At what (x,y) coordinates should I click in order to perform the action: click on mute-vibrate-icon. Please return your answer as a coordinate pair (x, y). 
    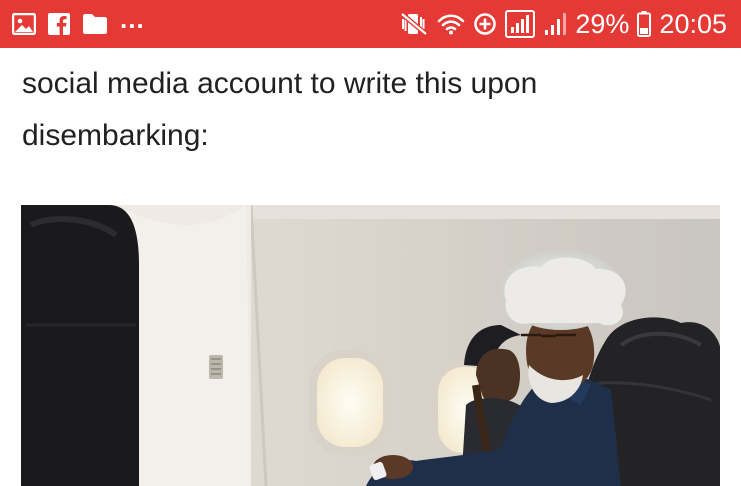
    Looking at the image, I should click on (414, 24).